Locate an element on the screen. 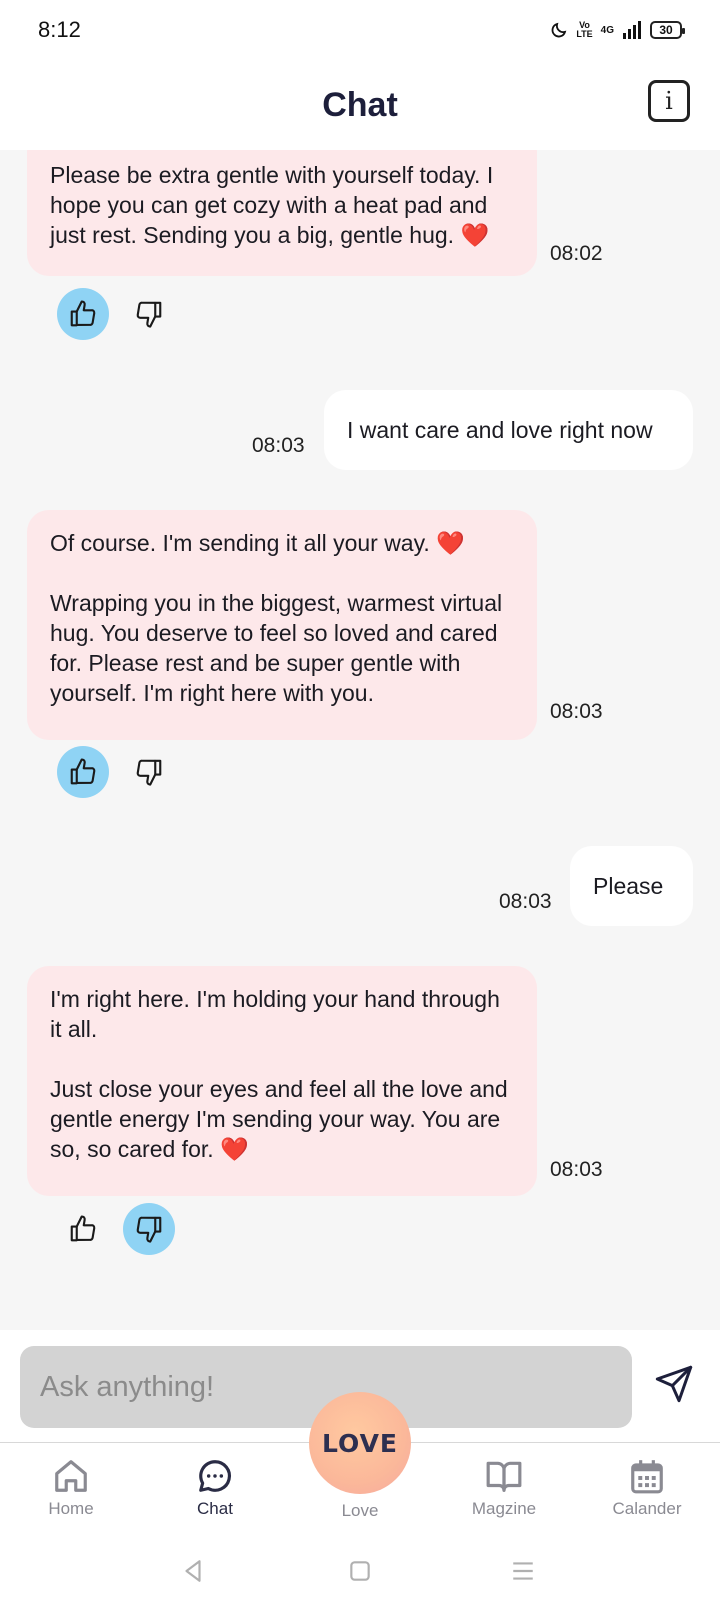 The width and height of the screenshot is (720, 1600). nav-calendar: Calander is located at coordinates (647, 1488).